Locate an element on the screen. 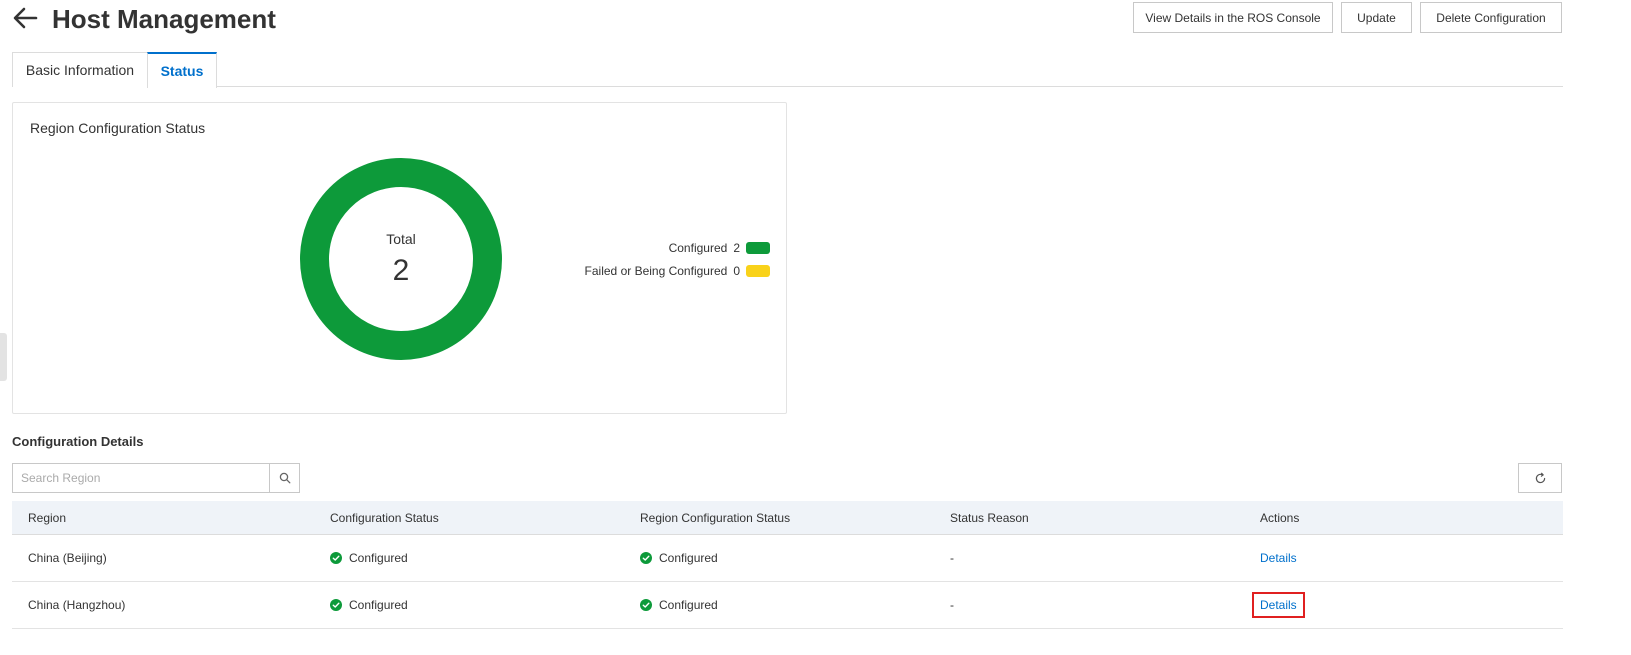 The height and width of the screenshot is (655, 1631). tab-basic-information: Basic Information is located at coordinates (80, 69).